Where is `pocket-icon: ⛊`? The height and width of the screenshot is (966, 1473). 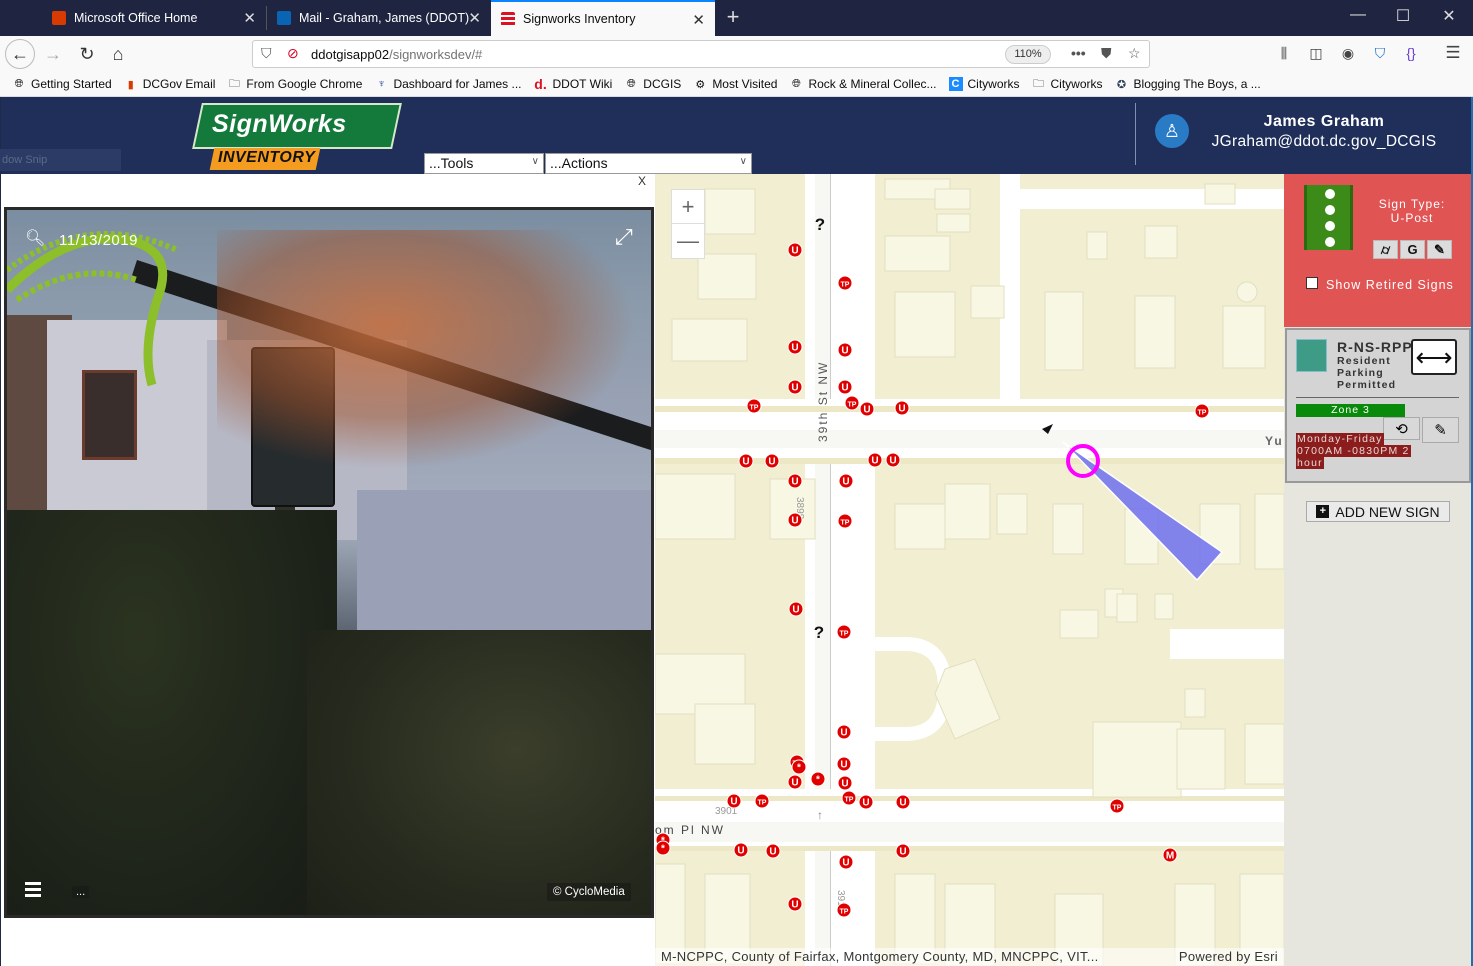
pocket-icon: ⛊ is located at coordinates (1106, 53).